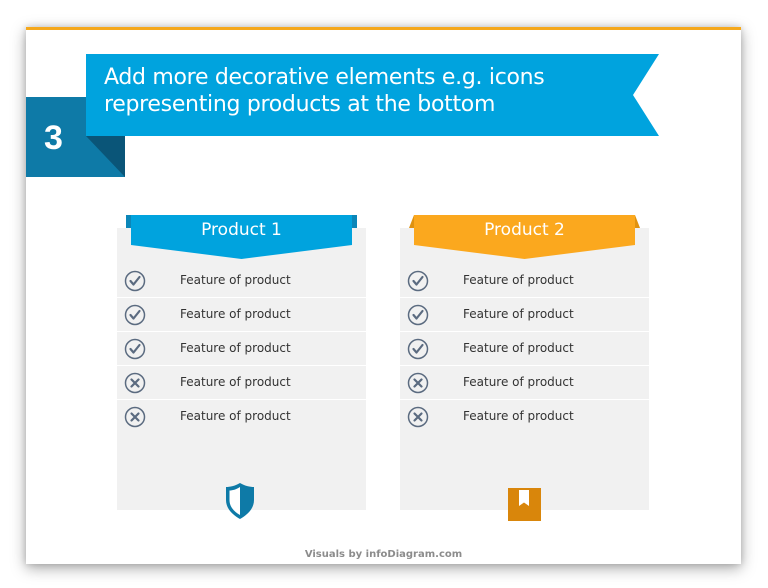 Image resolution: width=768 pixels, height=588 pixels. I want to click on product-title: Product 1, so click(241, 230).